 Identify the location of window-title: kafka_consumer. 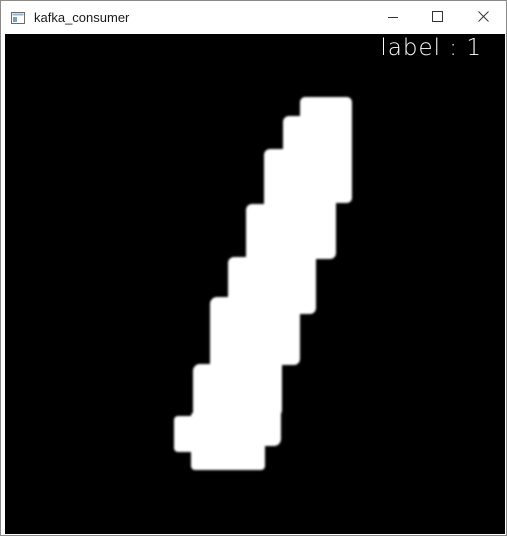
(82, 17).